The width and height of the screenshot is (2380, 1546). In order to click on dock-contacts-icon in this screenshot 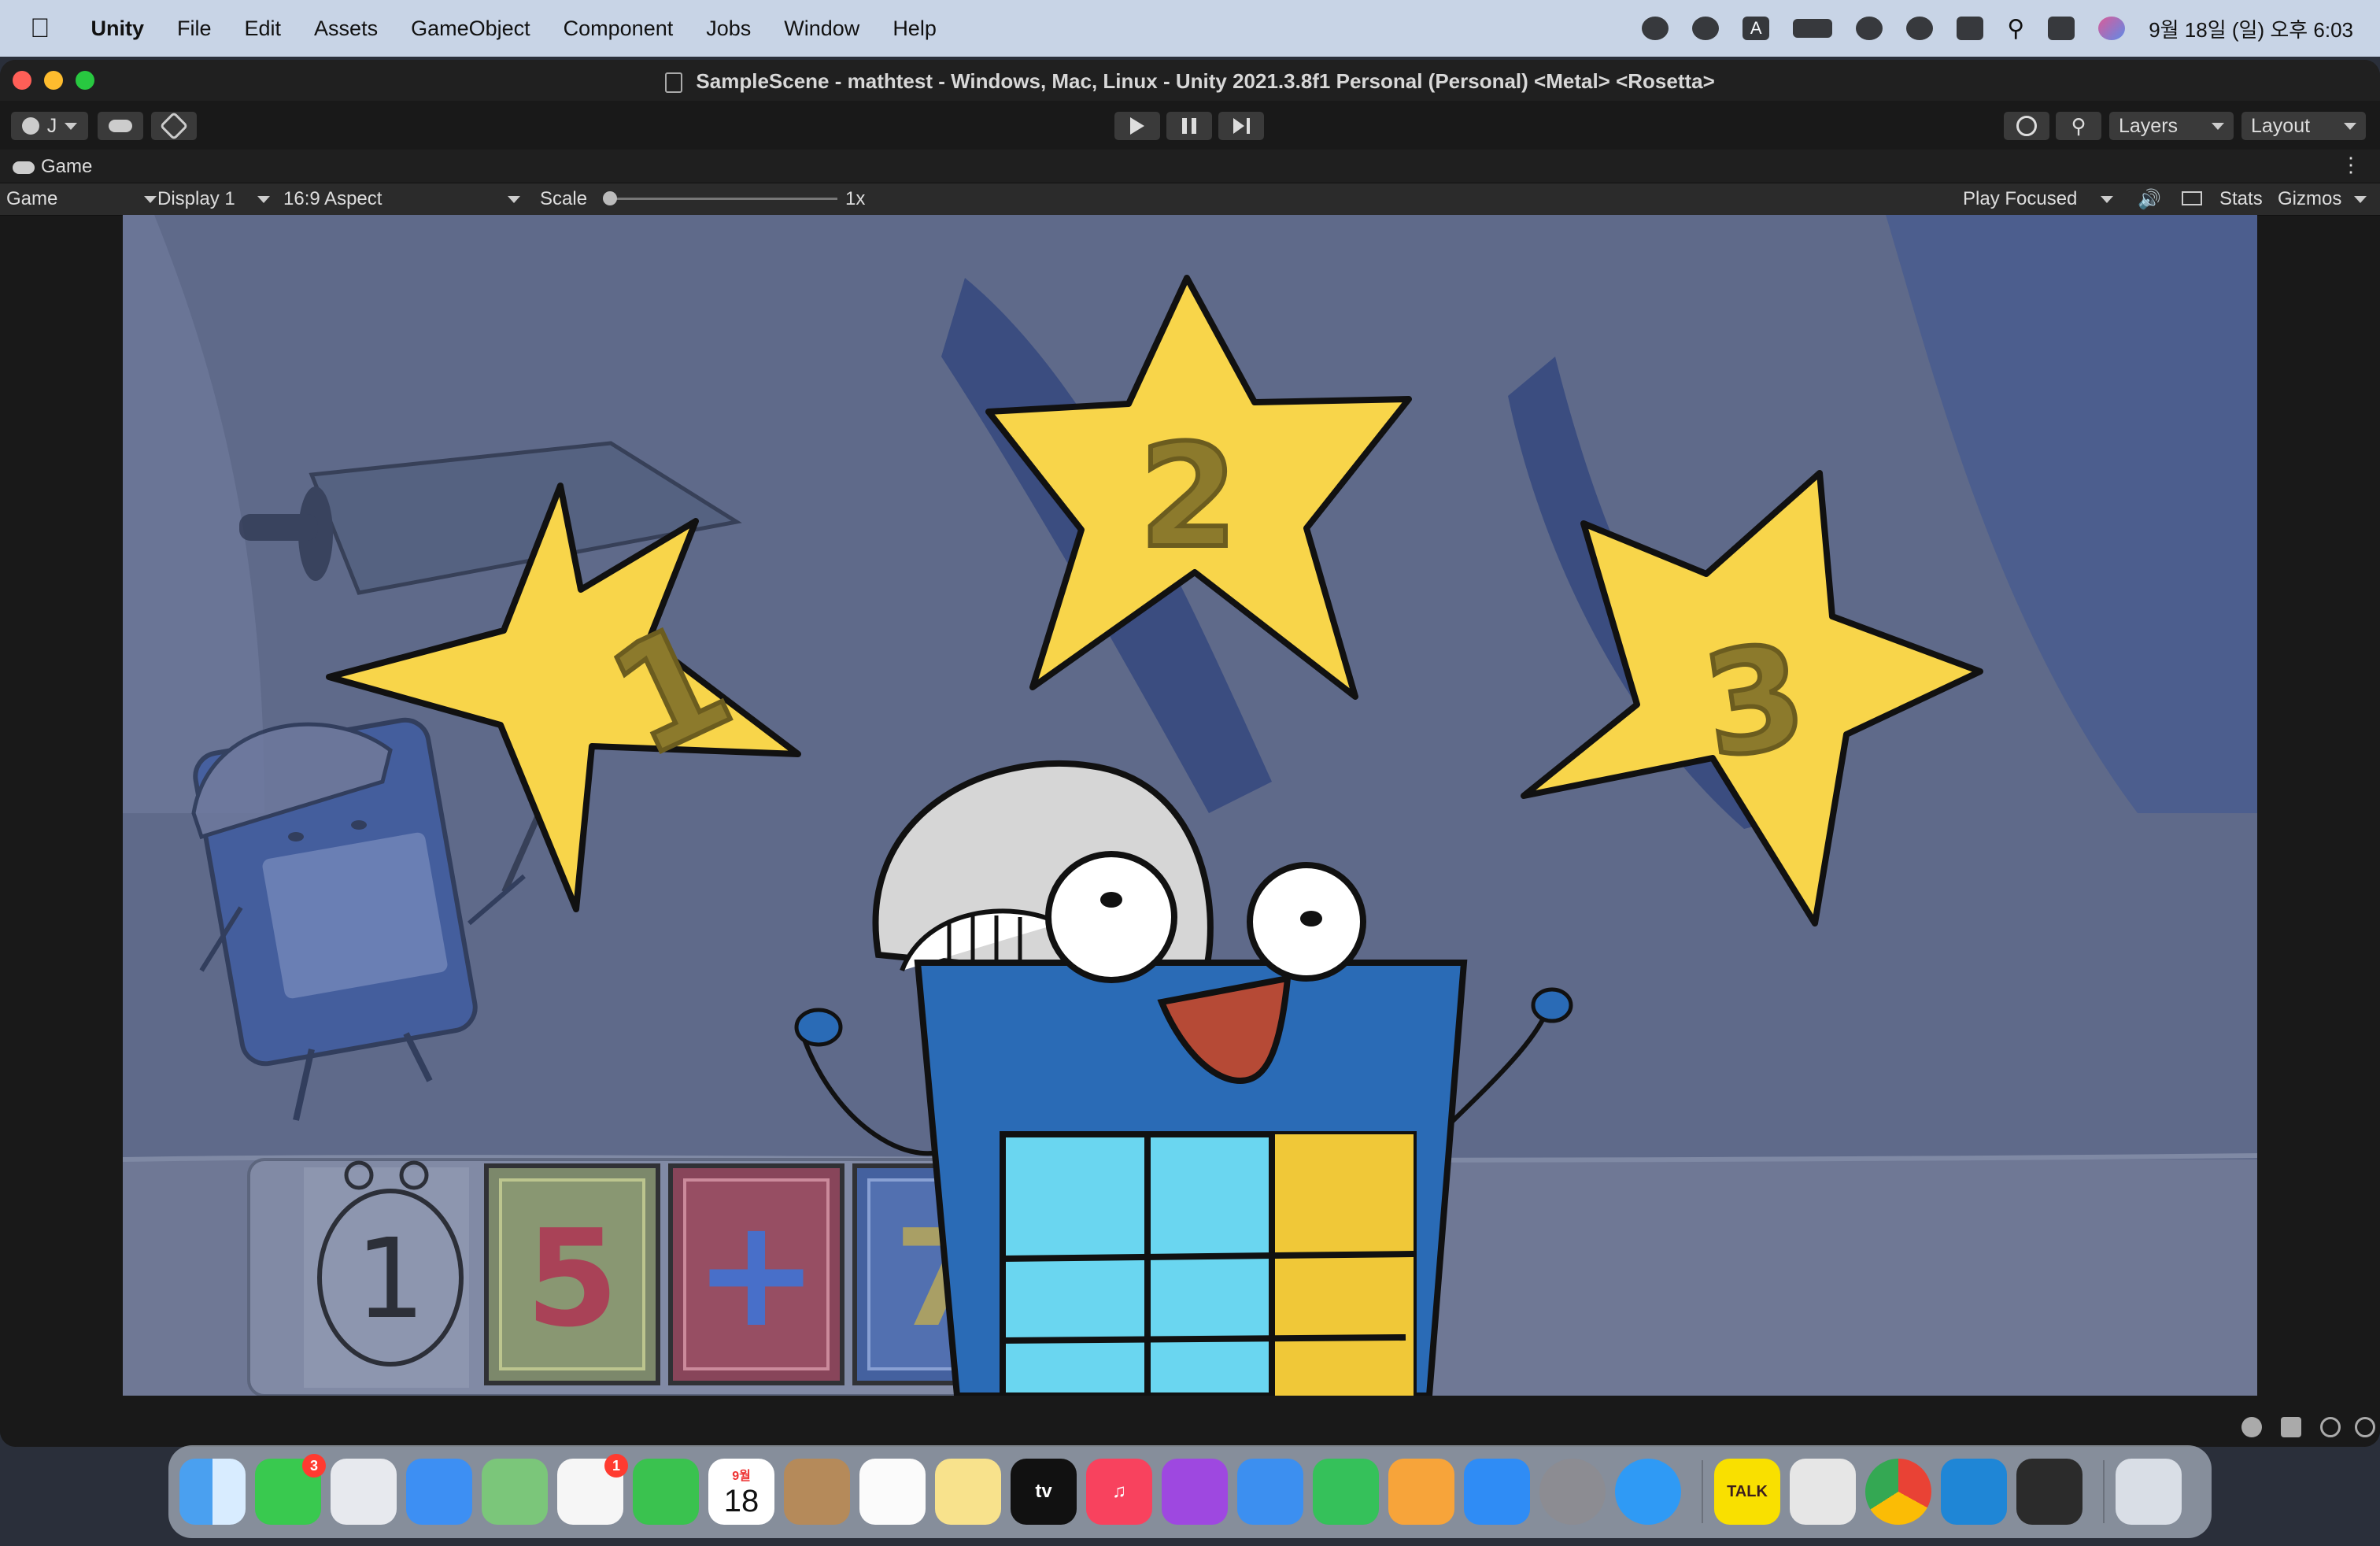, I will do `click(817, 1492)`.